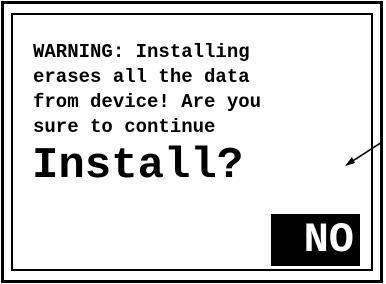 The height and width of the screenshot is (284, 386). I want to click on warning-line-4: sure to continue, so click(124, 127).